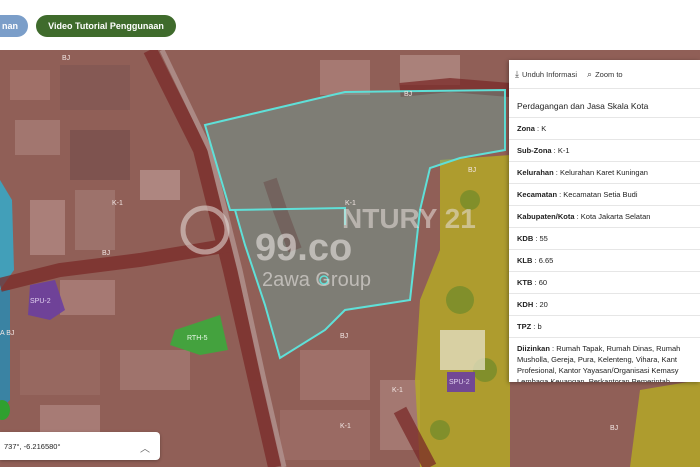 Image resolution: width=700 pixels, height=467 pixels. What do you see at coordinates (303, 248) in the screenshot?
I see `watermark-logo: 99.co` at bounding box center [303, 248].